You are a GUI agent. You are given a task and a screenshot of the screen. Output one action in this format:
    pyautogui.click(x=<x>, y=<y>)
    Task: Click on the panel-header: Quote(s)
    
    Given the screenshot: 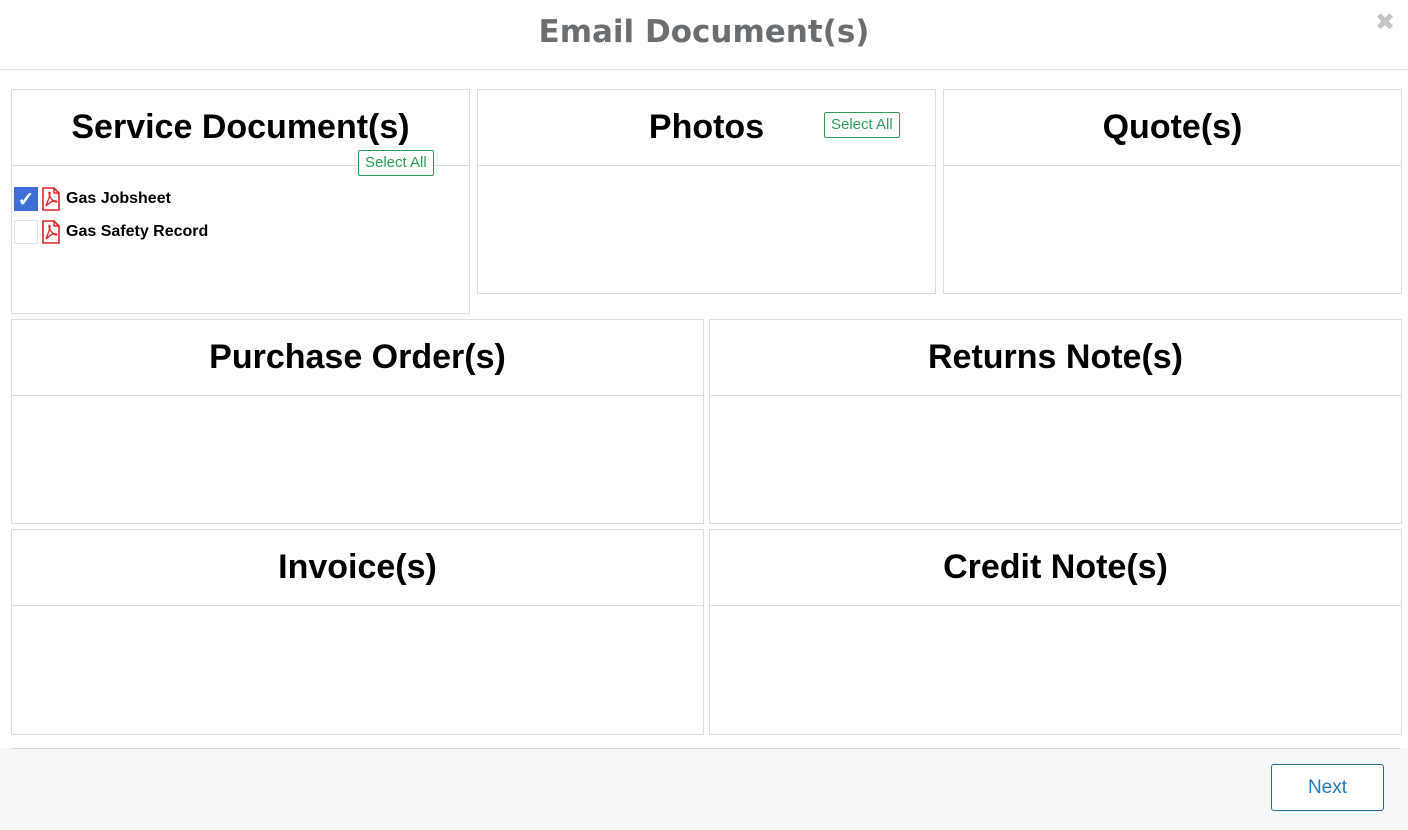 What is the action you would take?
    pyautogui.click(x=1172, y=128)
    